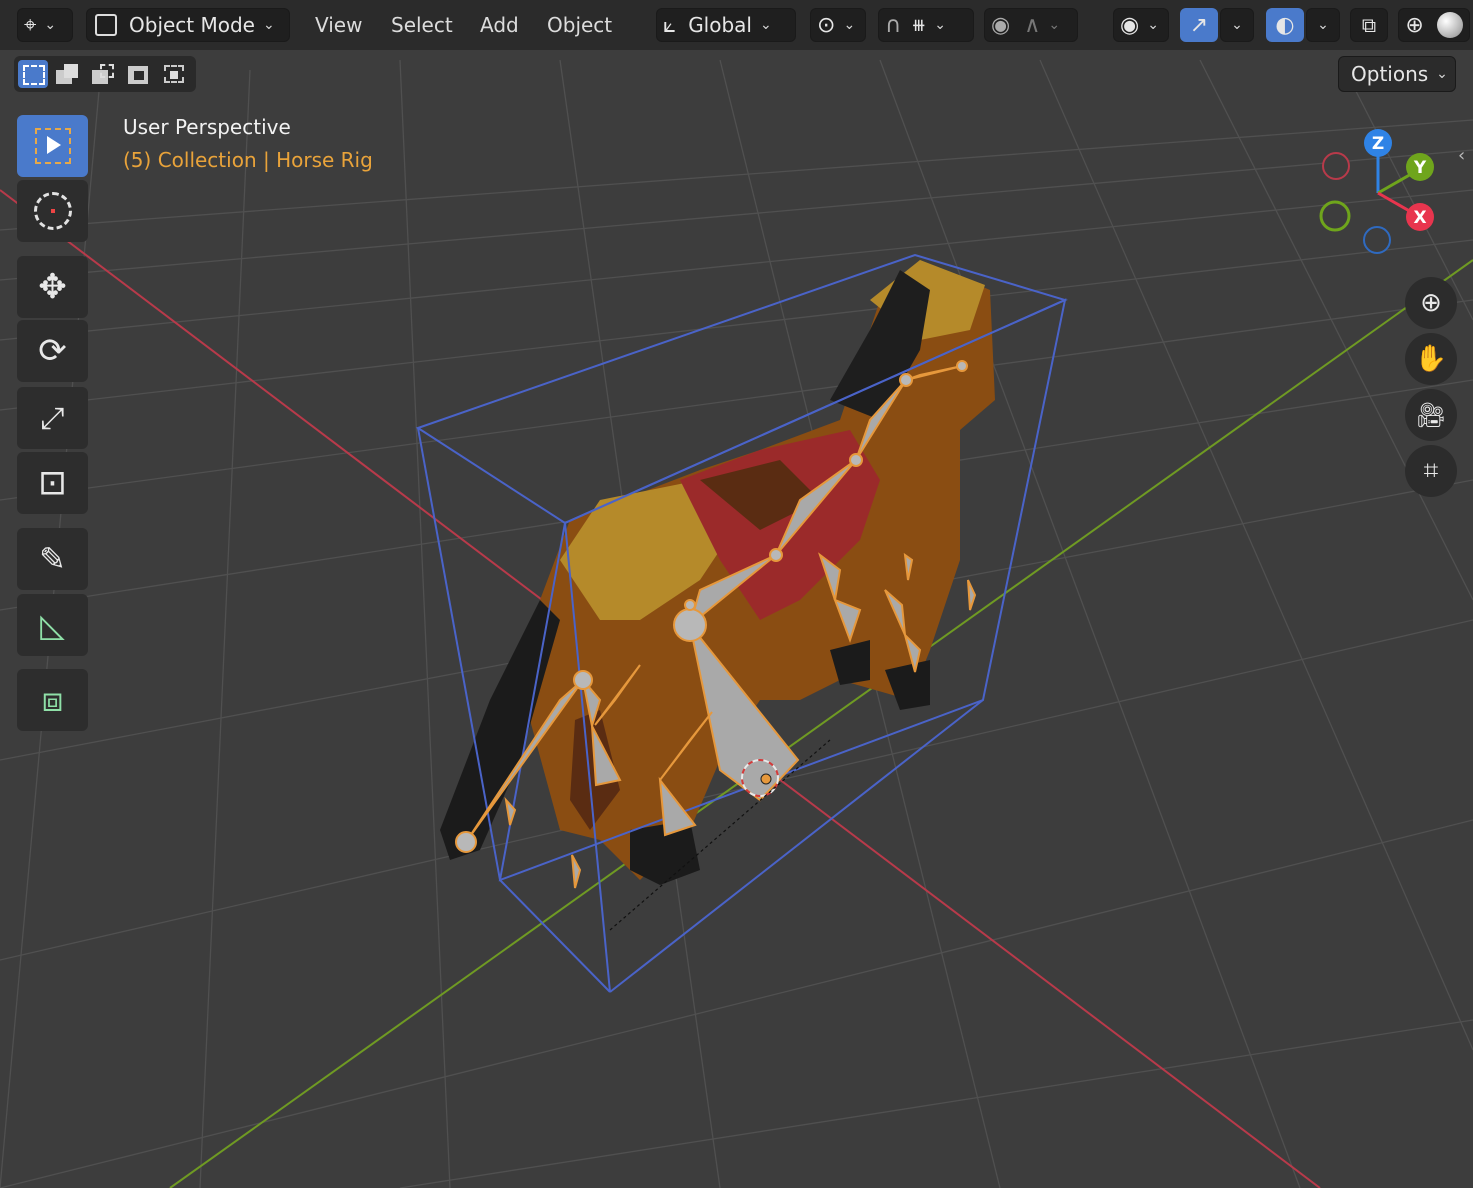 The image size is (1473, 1188). Describe the element at coordinates (1419, 218) in the screenshot. I see `x-axis-label: X` at that location.